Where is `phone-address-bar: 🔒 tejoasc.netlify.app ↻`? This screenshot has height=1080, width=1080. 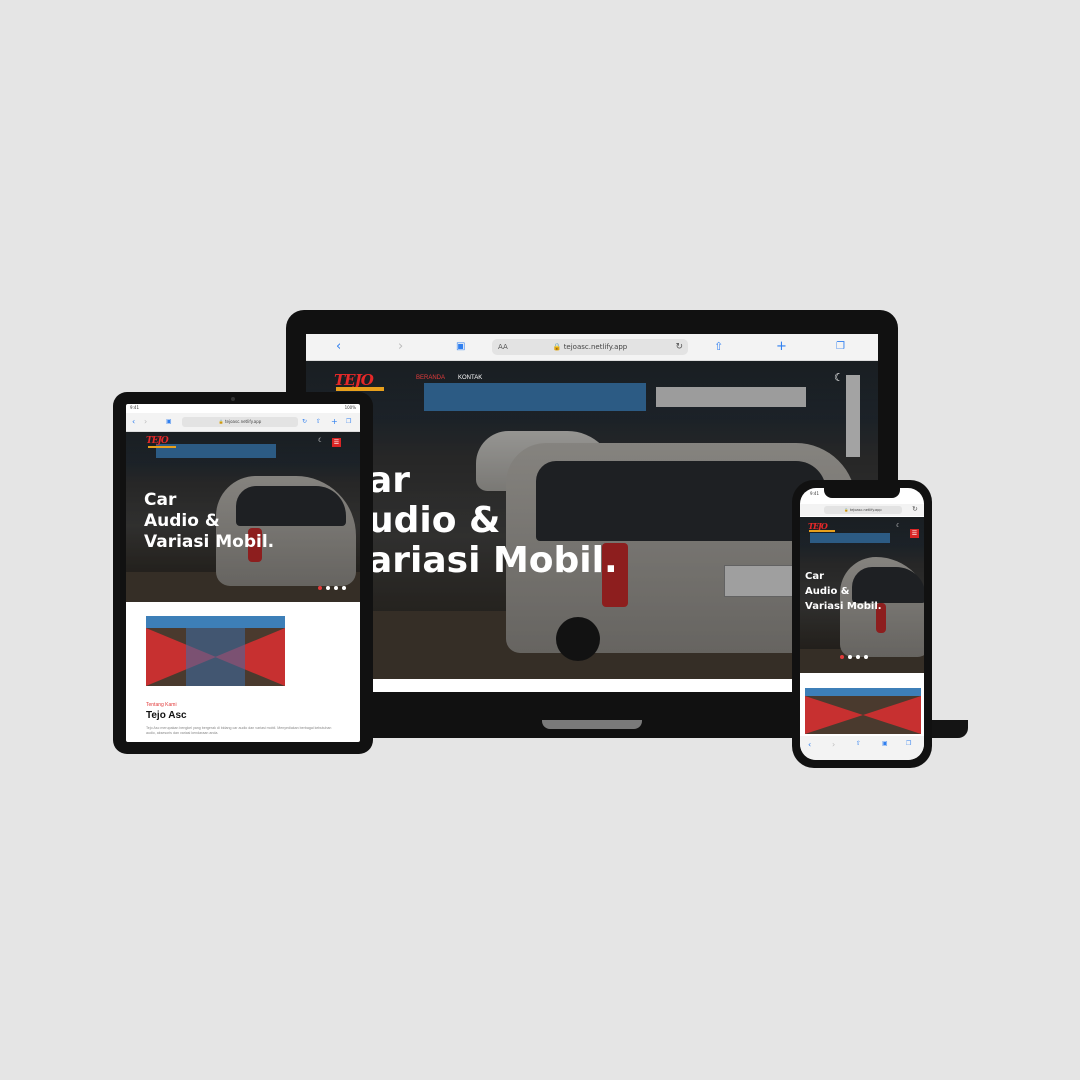 phone-address-bar: 🔒 tejoasc.netlify.app ↻ is located at coordinates (862, 510).